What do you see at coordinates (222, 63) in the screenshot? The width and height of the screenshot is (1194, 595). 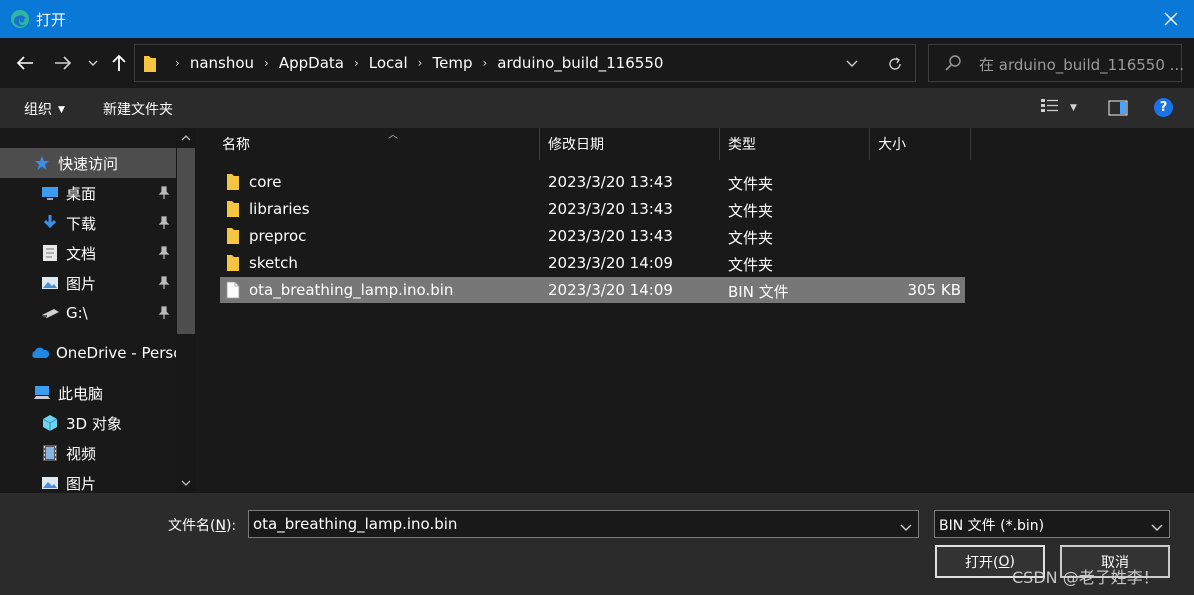 I see `breadcrumb-item: nanshou` at bounding box center [222, 63].